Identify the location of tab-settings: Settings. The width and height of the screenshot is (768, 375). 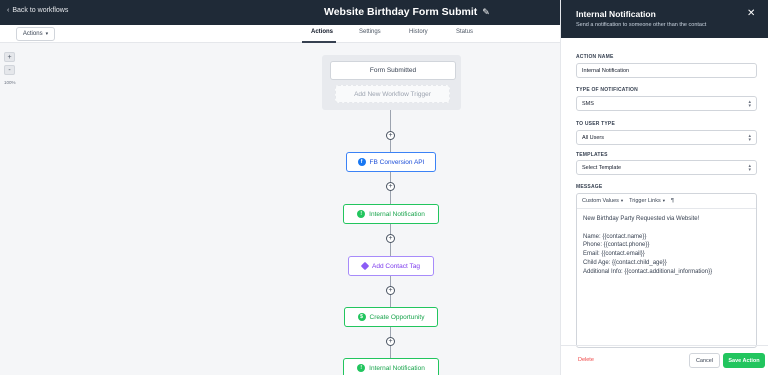
(370, 32).